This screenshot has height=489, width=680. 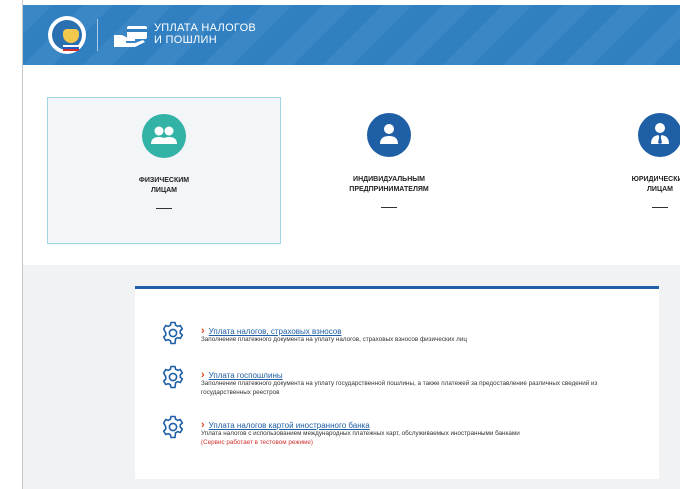 I want to click on businessman-icon, so click(x=659, y=135).